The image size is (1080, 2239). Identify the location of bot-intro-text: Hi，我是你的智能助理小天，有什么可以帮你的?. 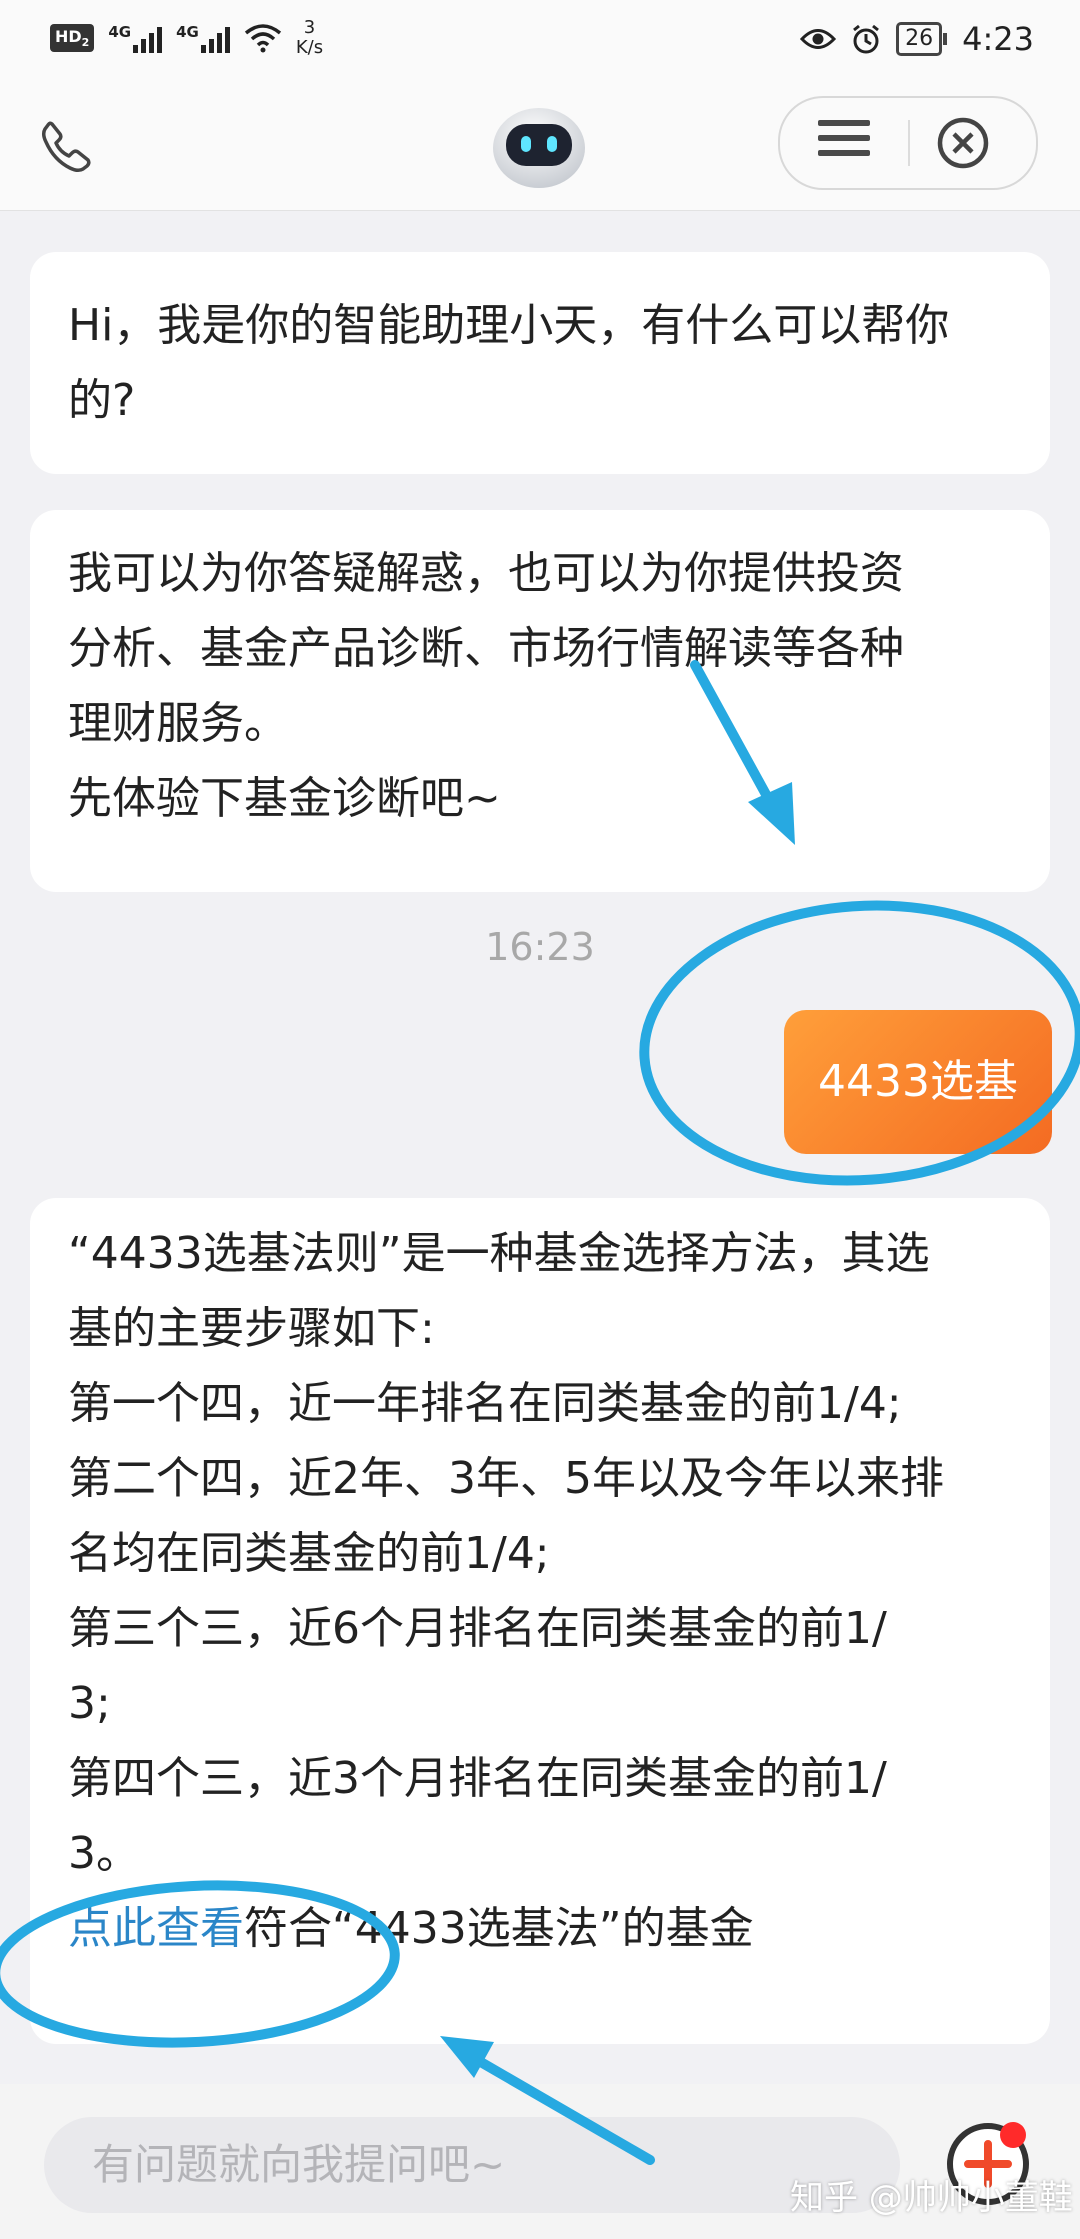
(509, 363).